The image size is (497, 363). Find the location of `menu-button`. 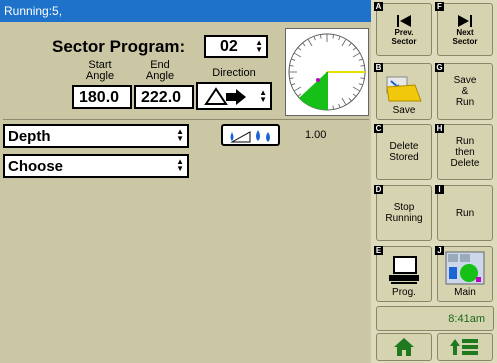

menu-button is located at coordinates (465, 347).